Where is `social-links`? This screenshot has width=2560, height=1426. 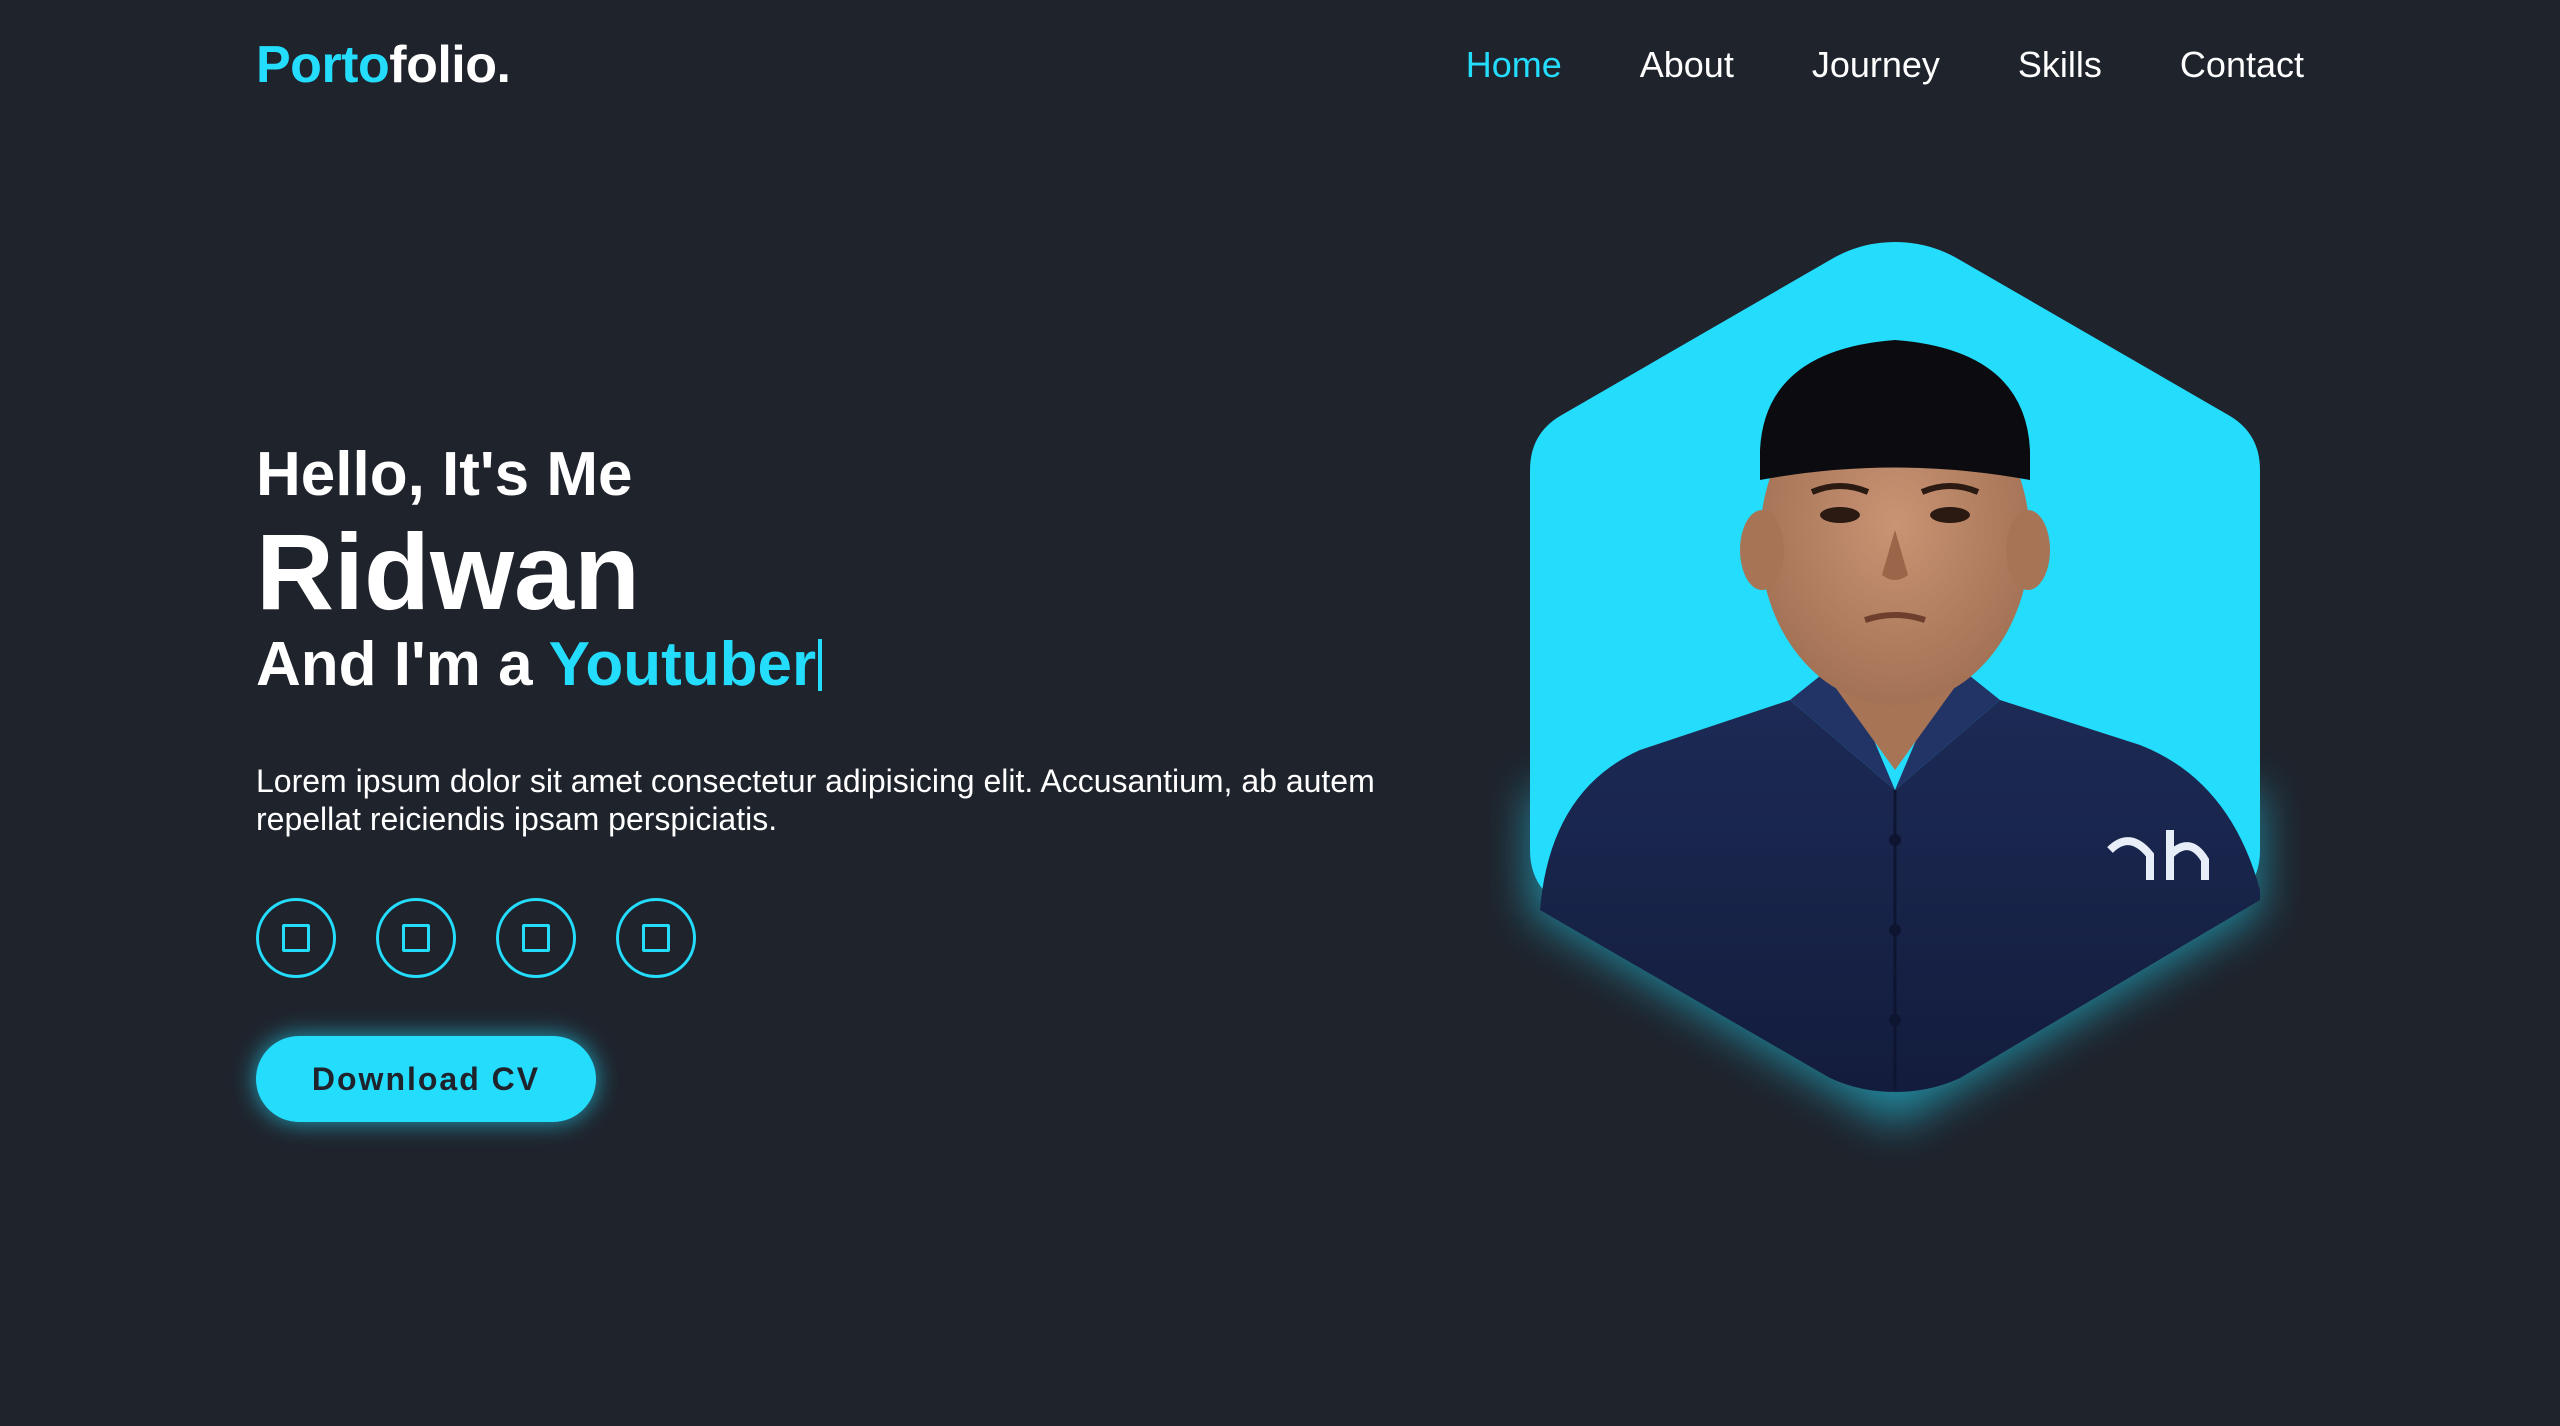
social-links is located at coordinates (476, 938).